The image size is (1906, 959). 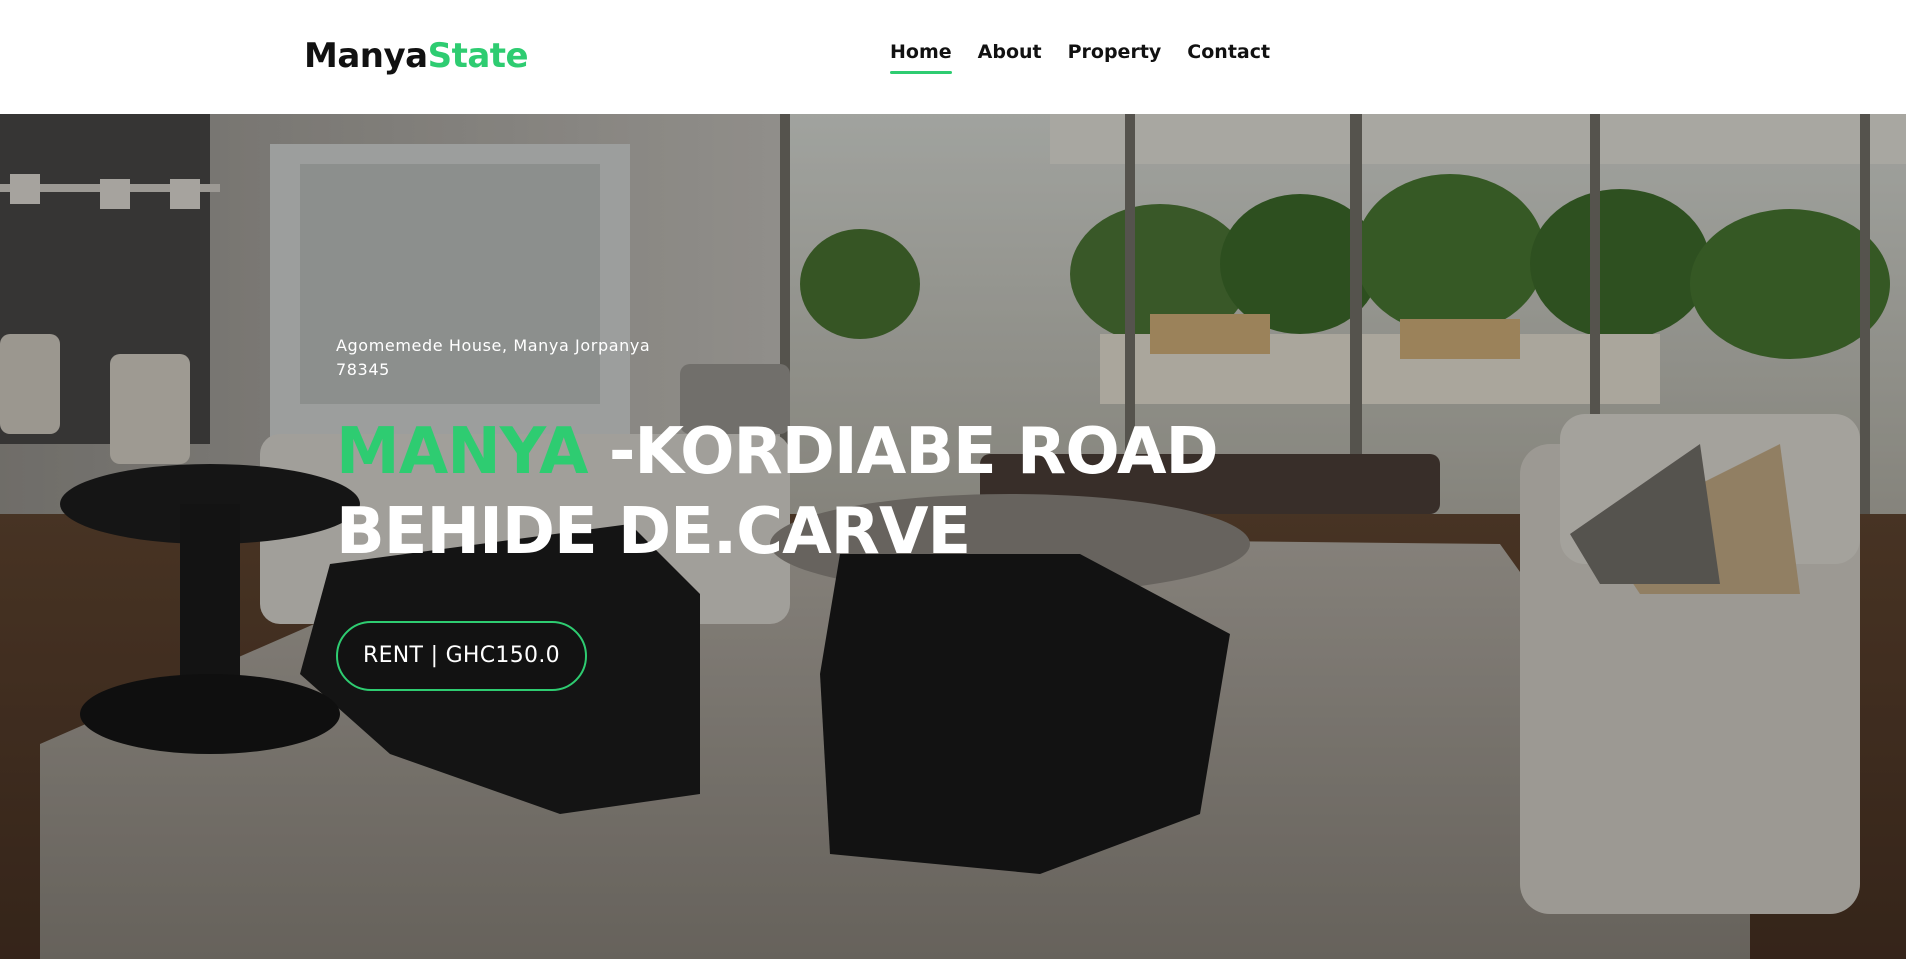 What do you see at coordinates (493, 357) in the screenshot?
I see `property-address: Agomemede House, Manya Jorpanya 78345` at bounding box center [493, 357].